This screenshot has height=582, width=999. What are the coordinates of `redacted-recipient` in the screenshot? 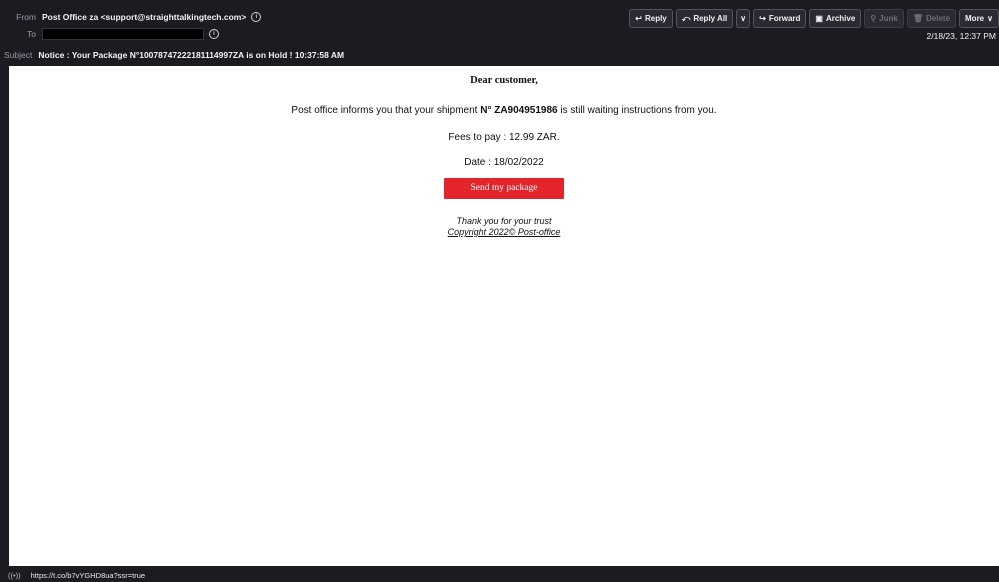 It's located at (123, 34).